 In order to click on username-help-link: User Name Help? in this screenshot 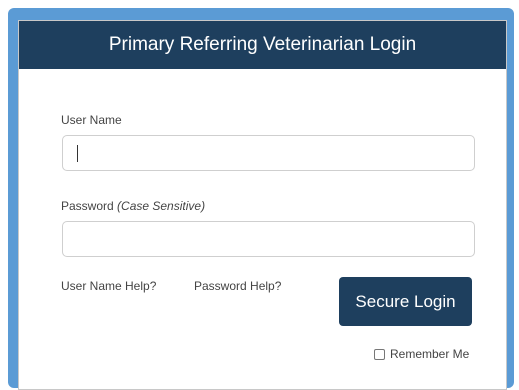, I will do `click(108, 286)`.